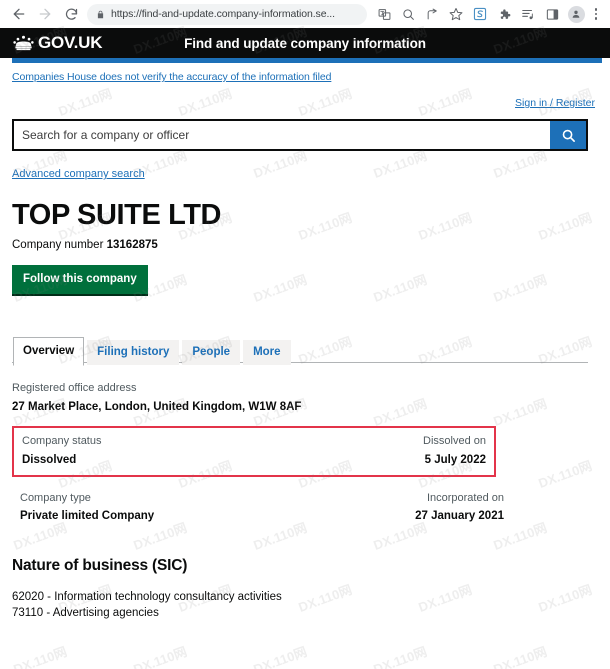 The image size is (610, 669). I want to click on incorporated-on-col: Incorporated on 27 January 2021, so click(459, 508).